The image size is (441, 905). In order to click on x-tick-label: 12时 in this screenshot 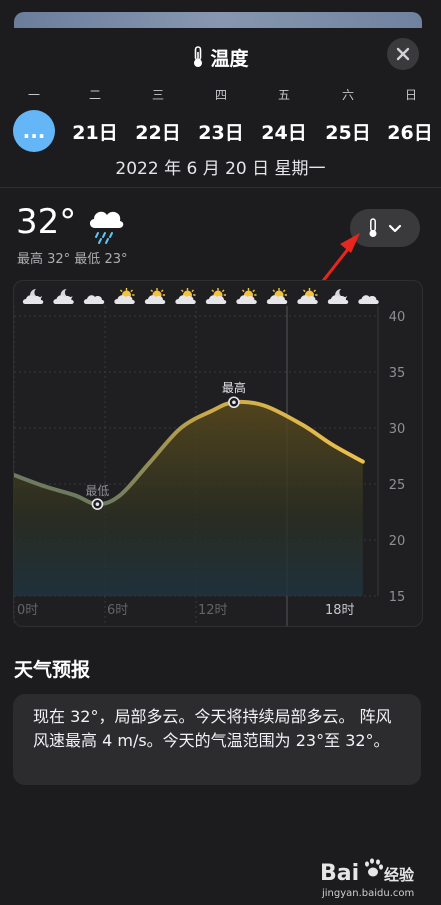, I will do `click(213, 610)`.